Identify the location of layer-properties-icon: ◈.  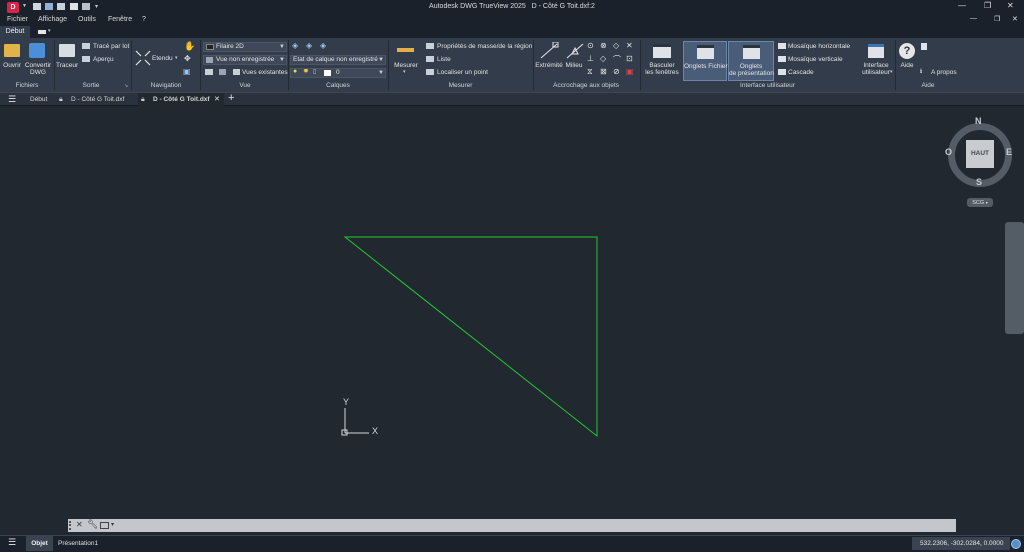
(295, 45).